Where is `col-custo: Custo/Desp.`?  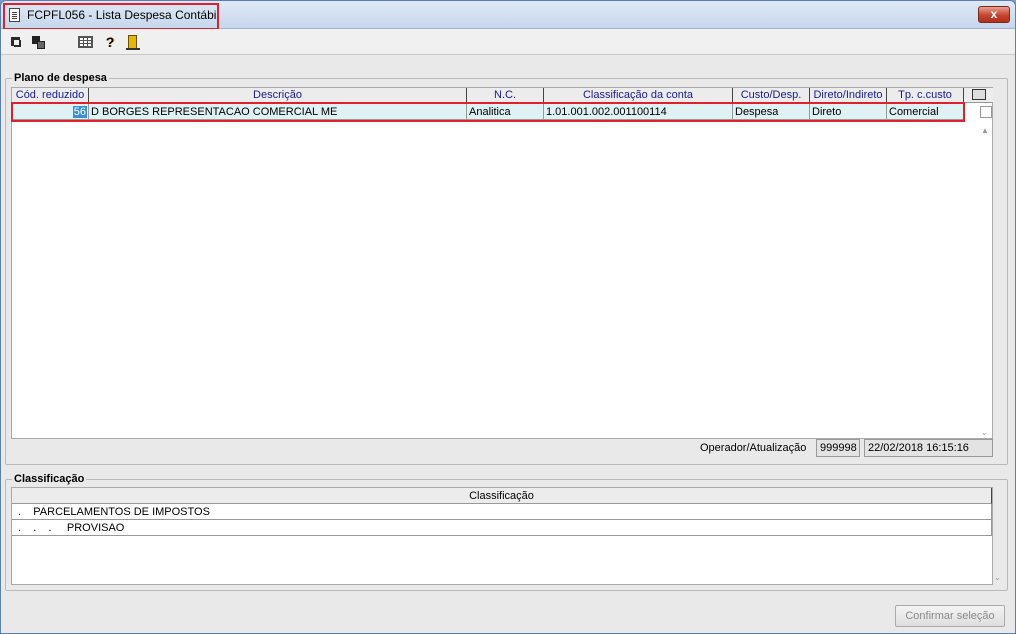
col-custo: Custo/Desp. is located at coordinates (771, 95).